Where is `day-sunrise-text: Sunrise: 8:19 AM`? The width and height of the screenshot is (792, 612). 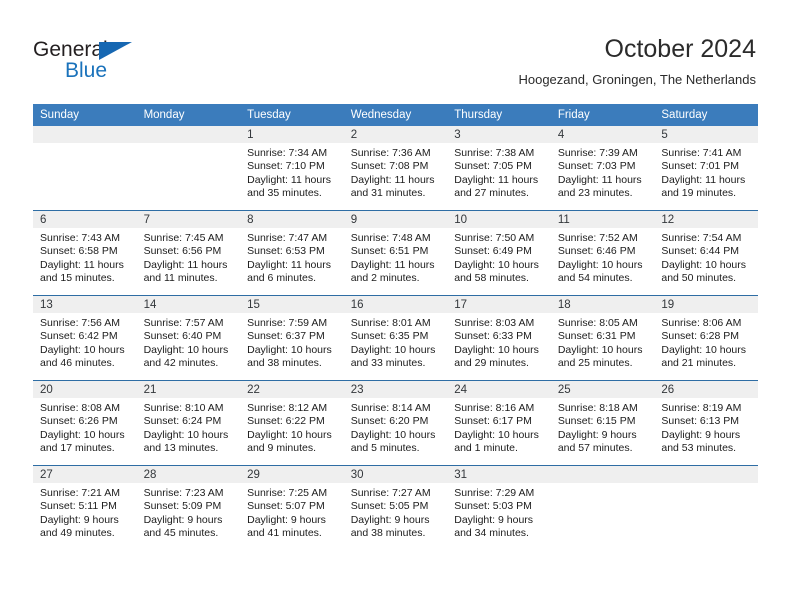
day-sunrise-text: Sunrise: 8:19 AM is located at coordinates (701, 408).